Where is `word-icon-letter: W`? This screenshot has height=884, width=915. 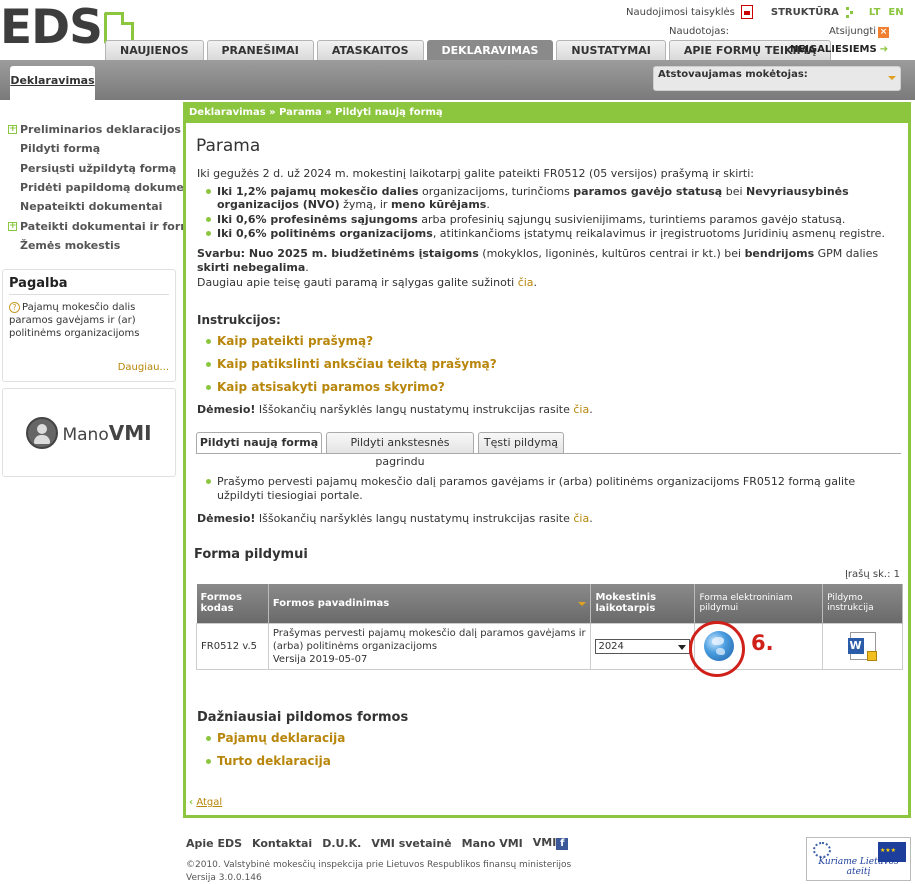
word-icon-letter: W is located at coordinates (855, 646).